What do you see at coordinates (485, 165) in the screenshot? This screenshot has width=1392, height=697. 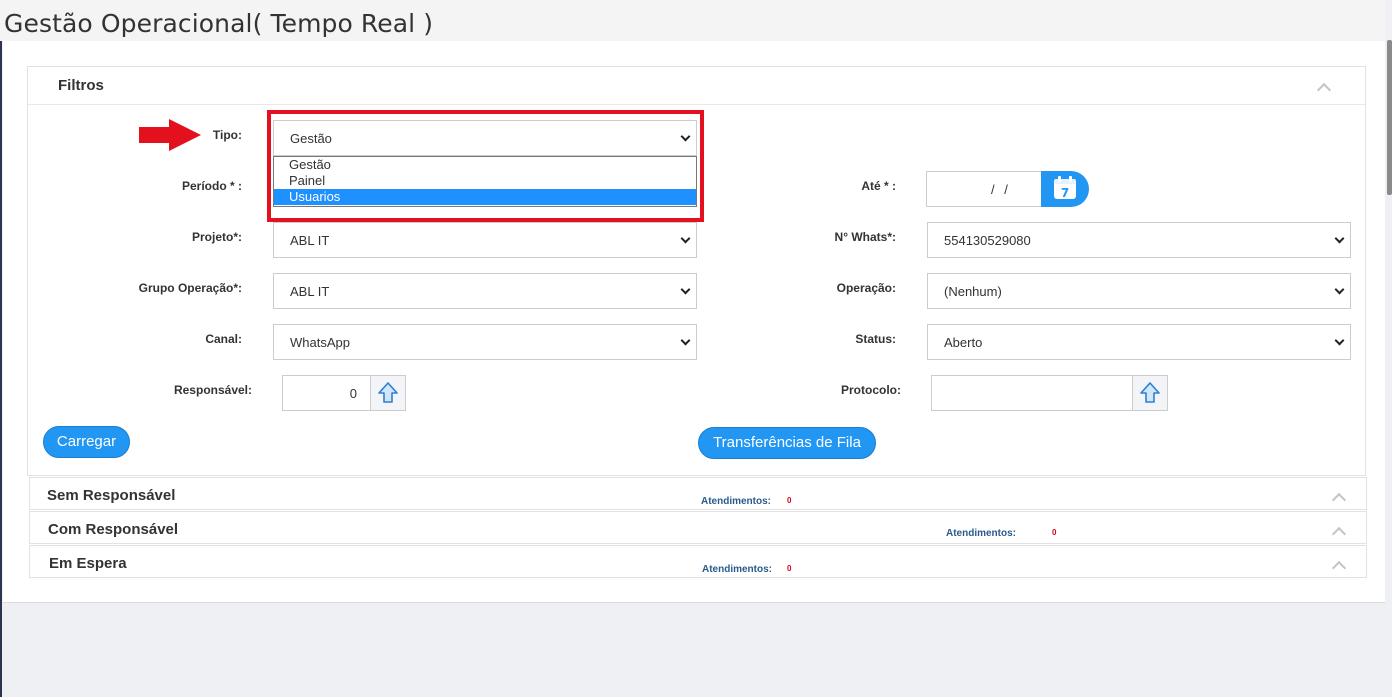 I see `tipo-option-gestao: Gestão` at bounding box center [485, 165].